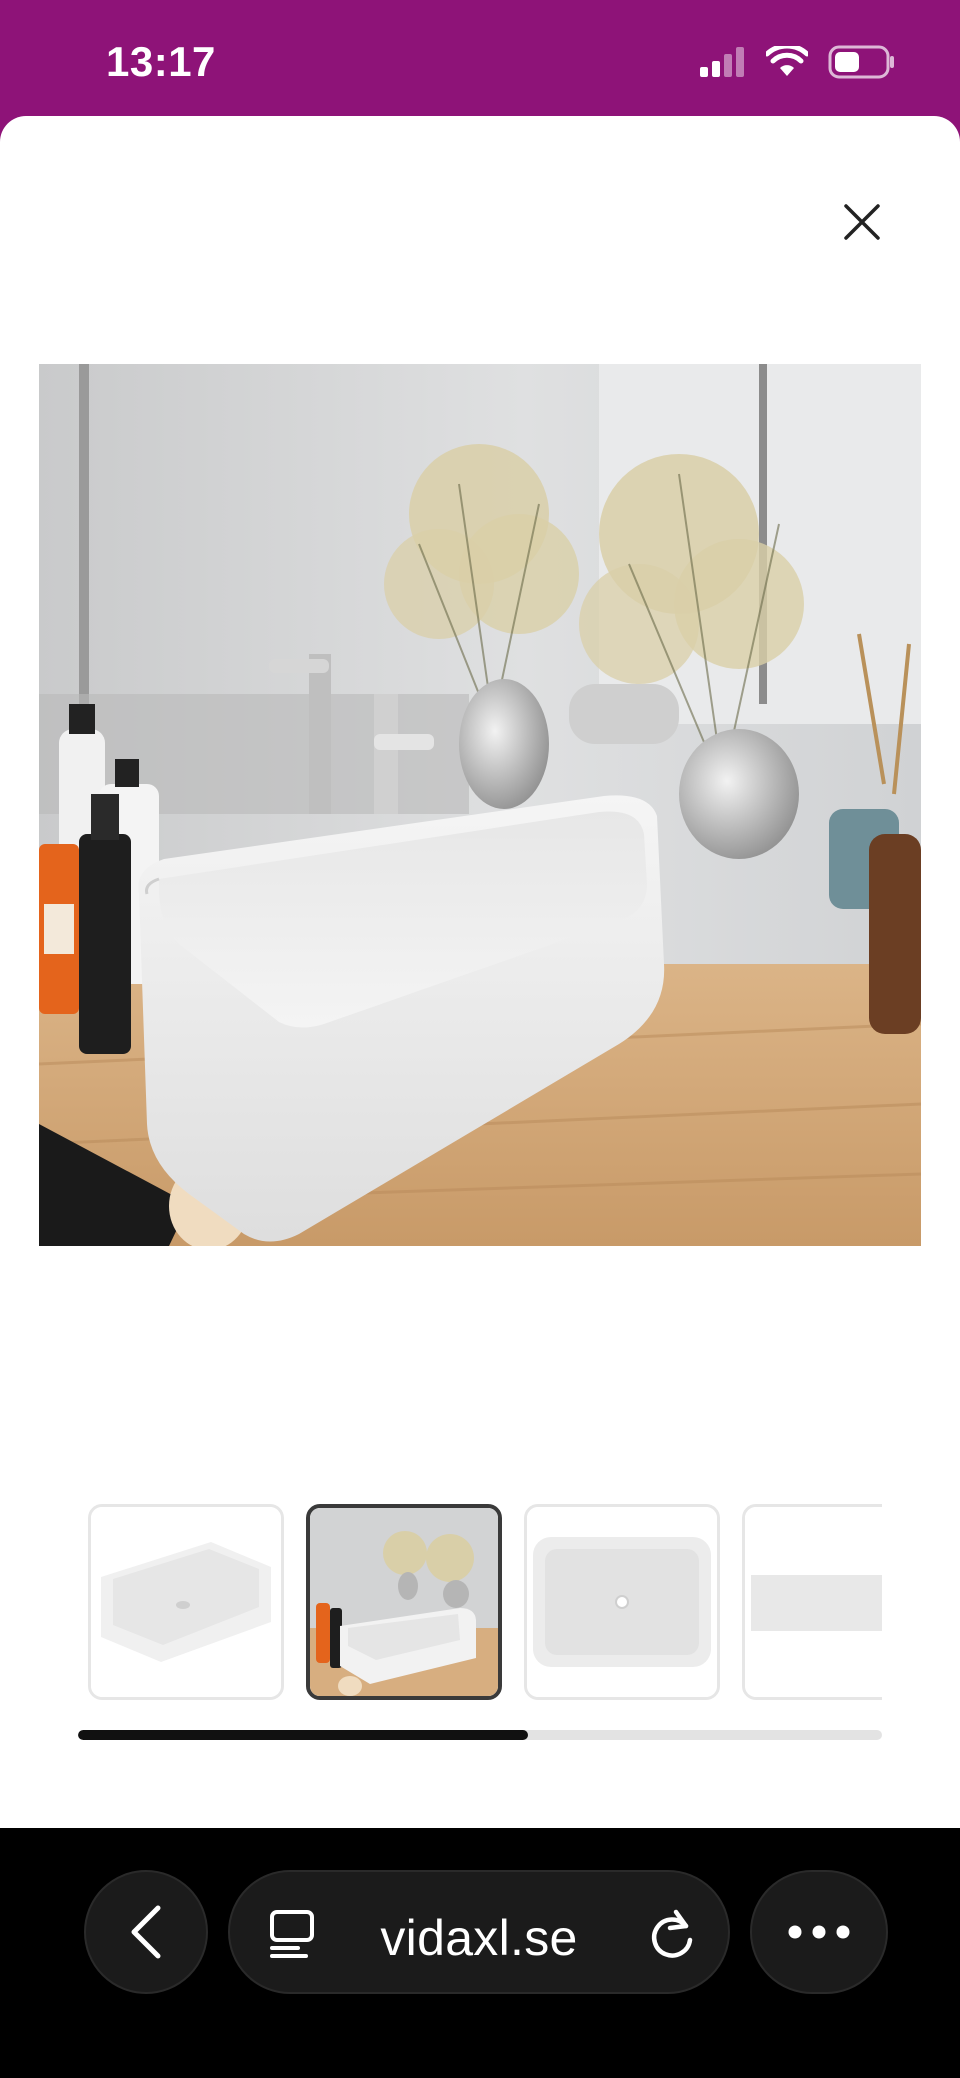  I want to click on close-button, so click(862, 222).